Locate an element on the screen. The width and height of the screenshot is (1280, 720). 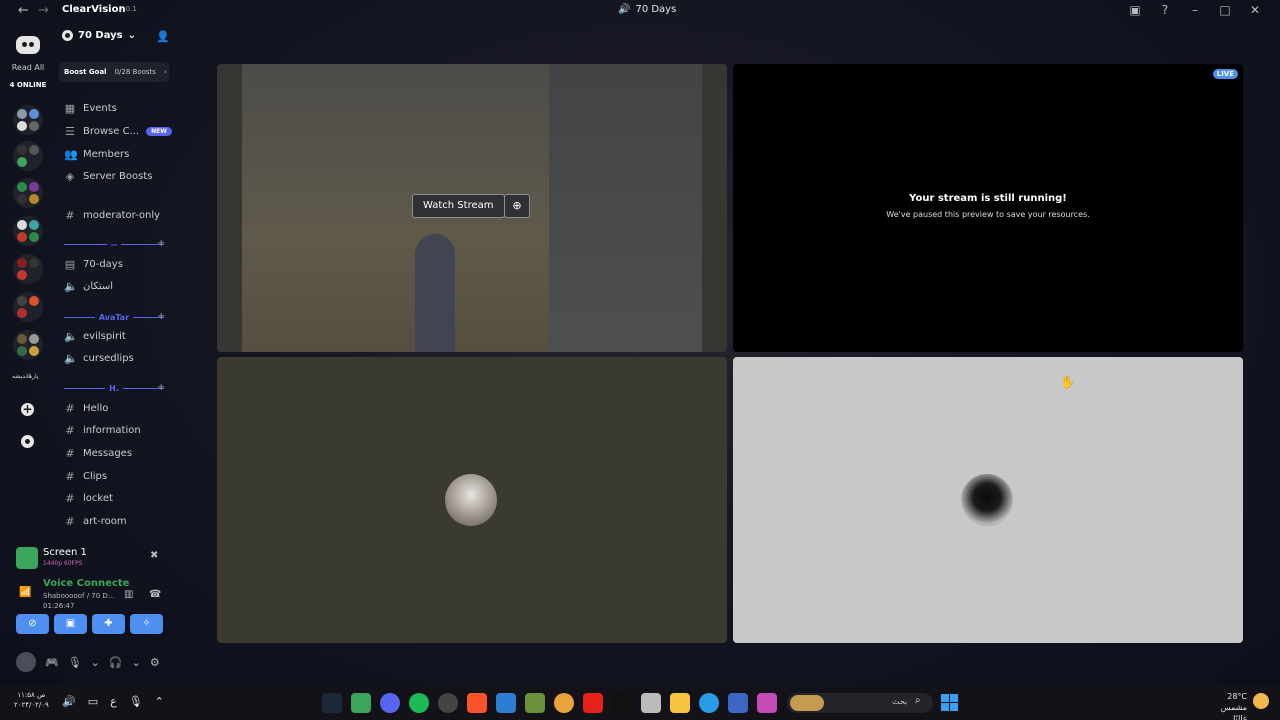
language-indicator: ع is located at coordinates (113, 701).